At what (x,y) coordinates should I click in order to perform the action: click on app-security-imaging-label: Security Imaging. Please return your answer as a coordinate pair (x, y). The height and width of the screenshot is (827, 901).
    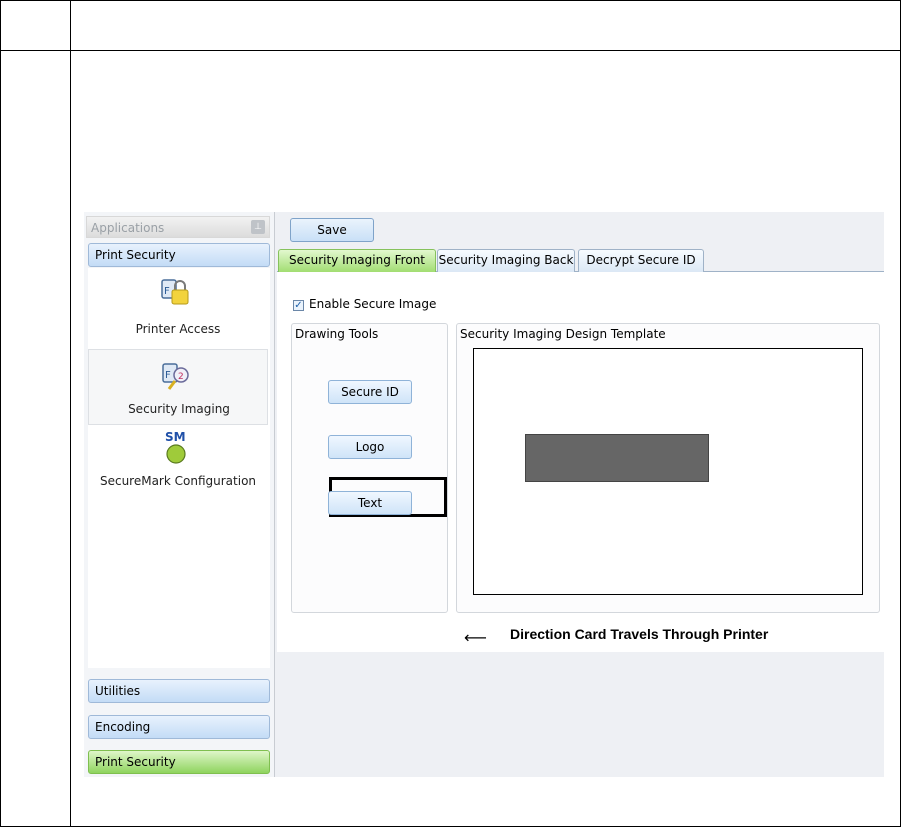
    Looking at the image, I should click on (179, 409).